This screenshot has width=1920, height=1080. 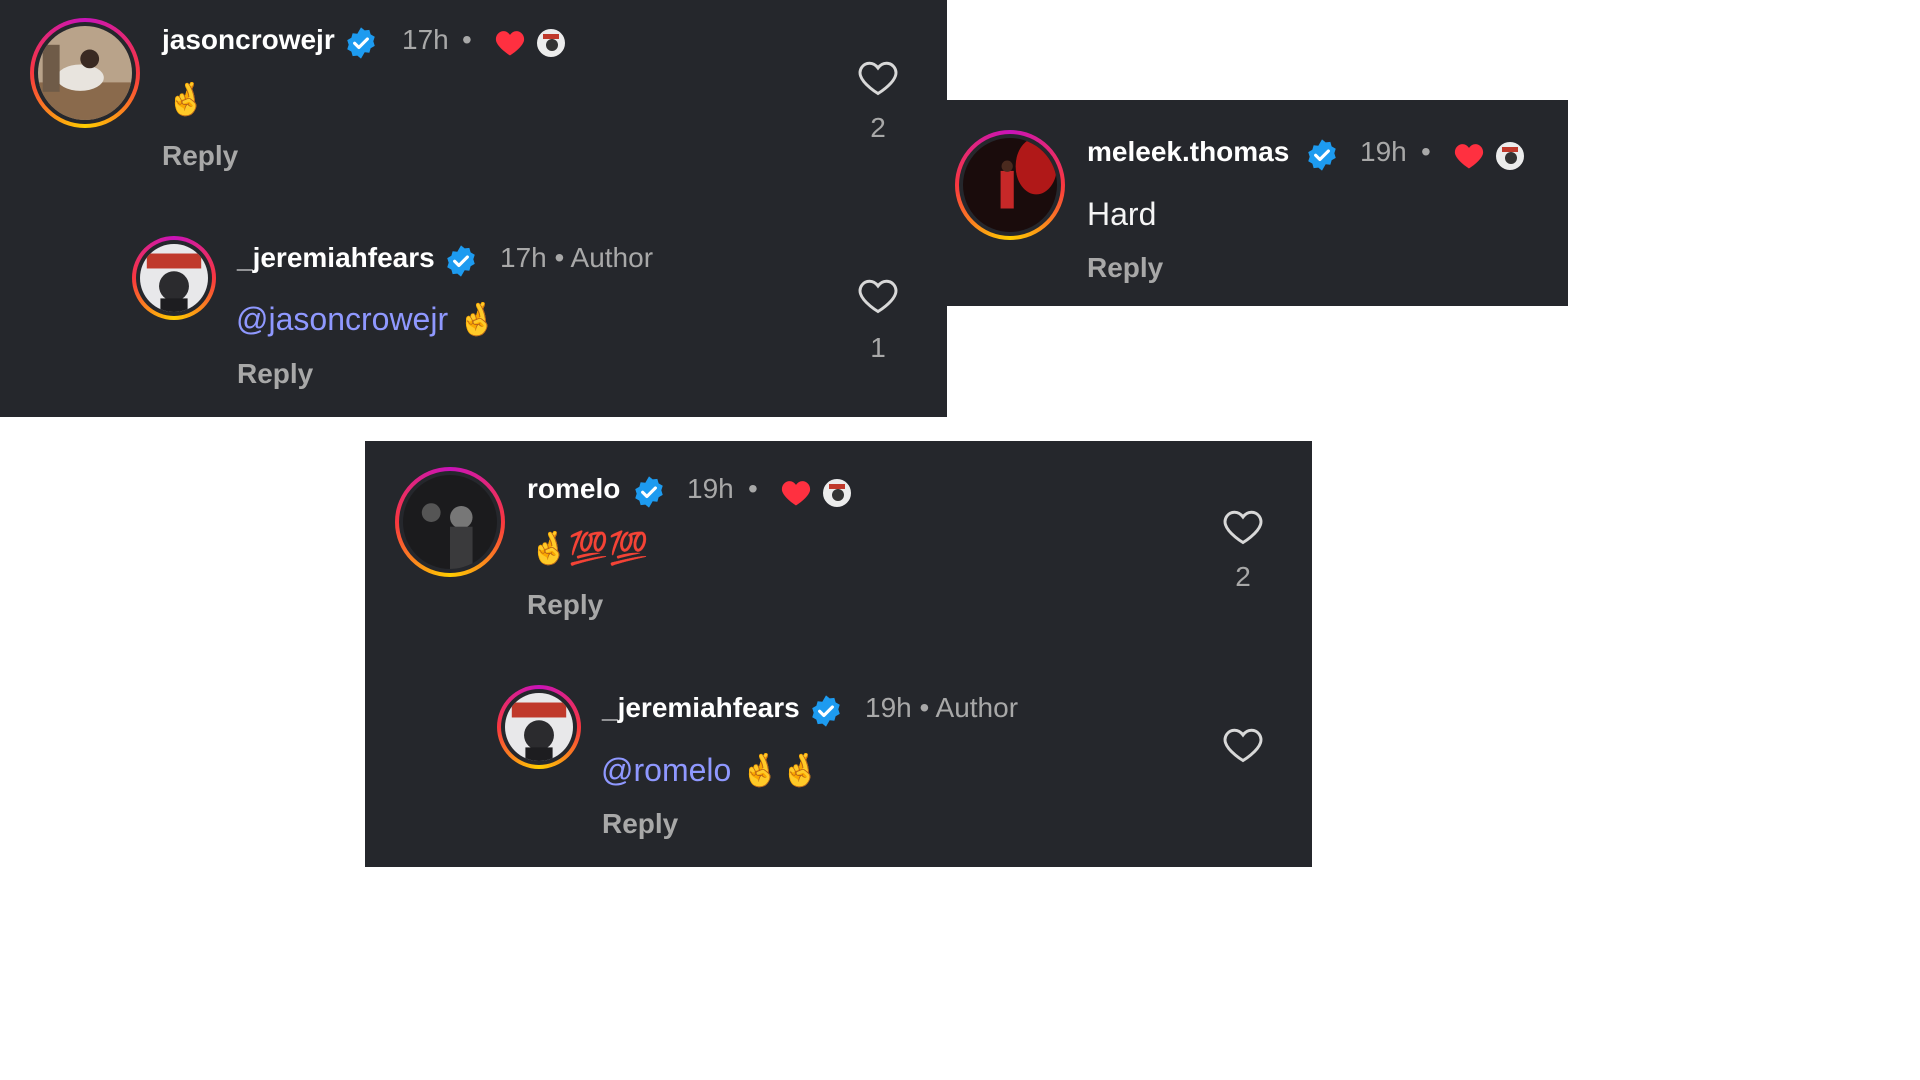 What do you see at coordinates (477, 319) in the screenshot?
I see `reply-emoji: 🤞` at bounding box center [477, 319].